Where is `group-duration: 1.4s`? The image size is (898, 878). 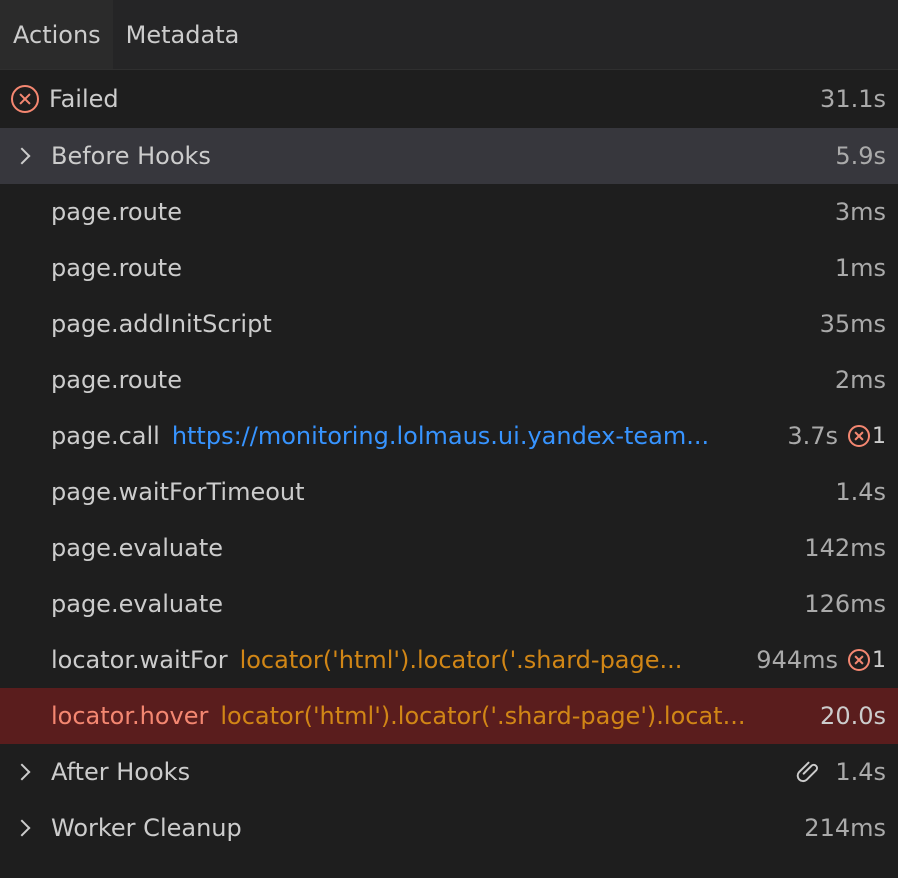 group-duration: 1.4s is located at coordinates (860, 772).